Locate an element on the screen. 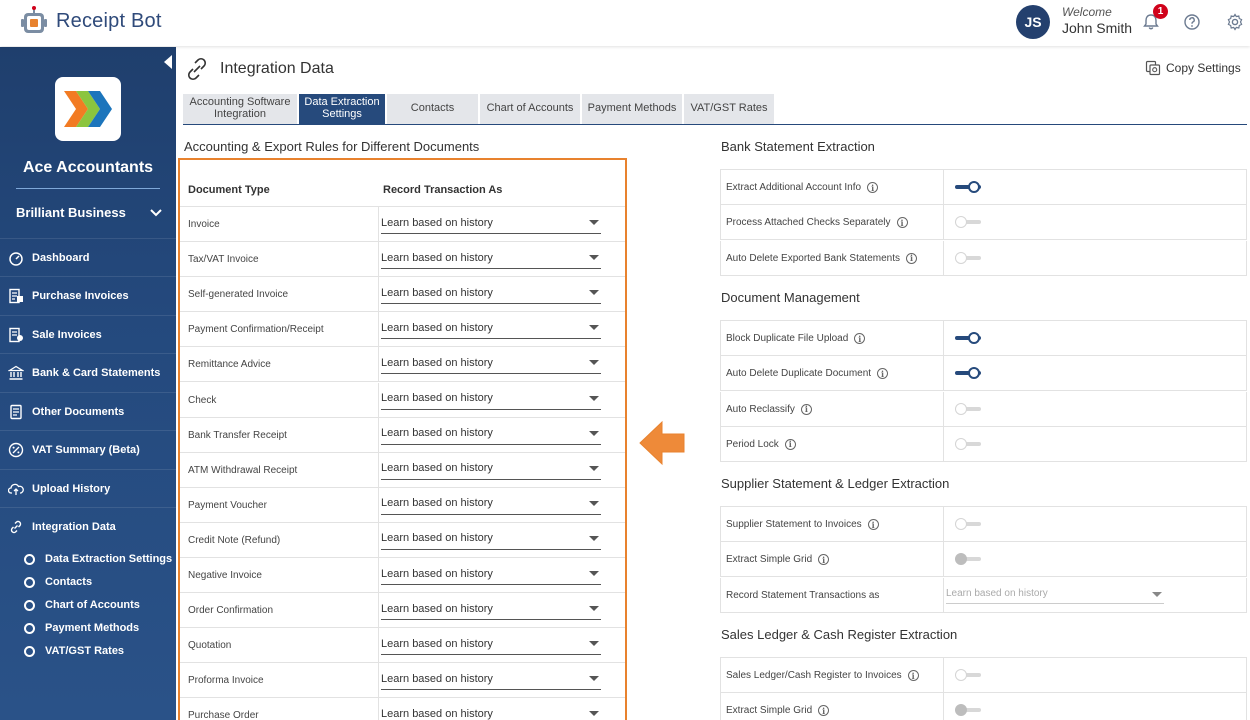 The image size is (1250, 720). nav-other-documents: Other Documents is located at coordinates (88, 411).